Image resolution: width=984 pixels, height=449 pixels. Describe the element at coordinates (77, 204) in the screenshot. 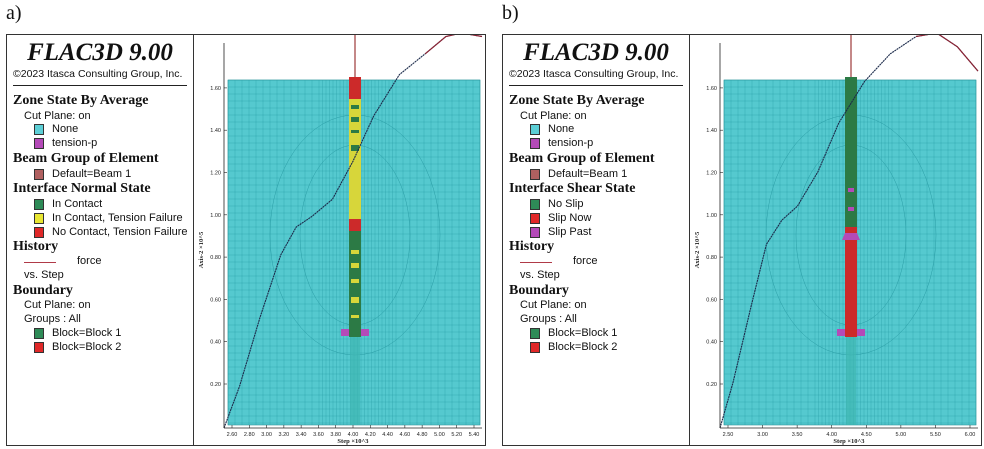

I see `legend-item-label: In Contact` at that location.